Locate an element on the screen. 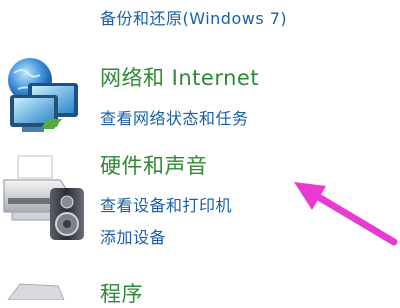 This screenshot has width=400, height=308. programs-link: 程序 is located at coordinates (121, 293).